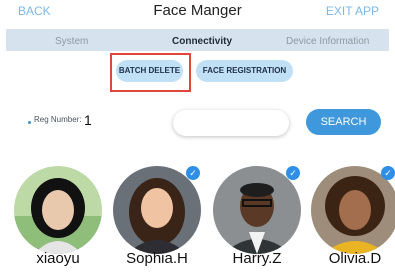 The width and height of the screenshot is (395, 274). What do you see at coordinates (71, 41) in the screenshot?
I see `tab-system: System` at bounding box center [71, 41].